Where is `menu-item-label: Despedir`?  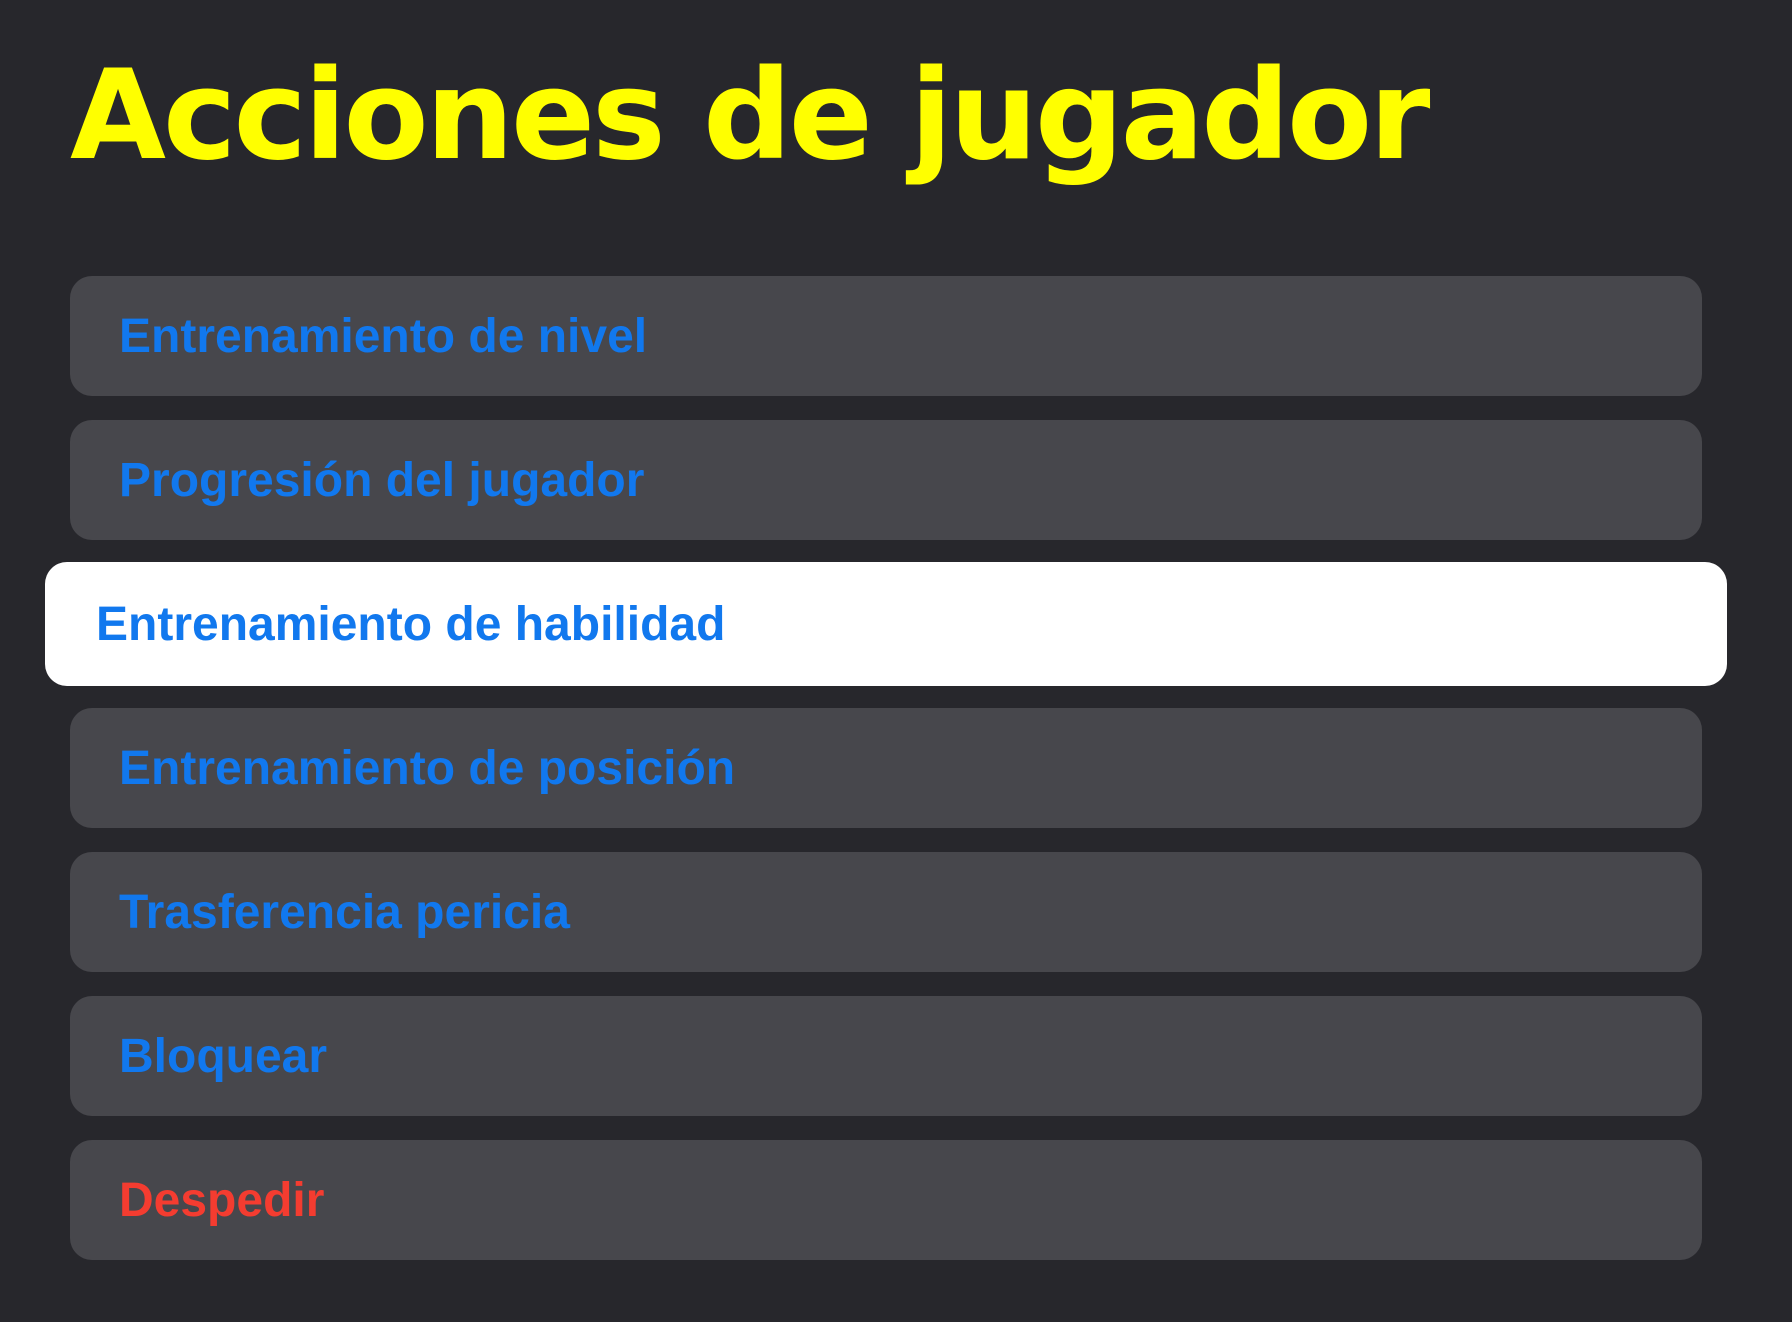 menu-item-label: Despedir is located at coordinates (222, 1200).